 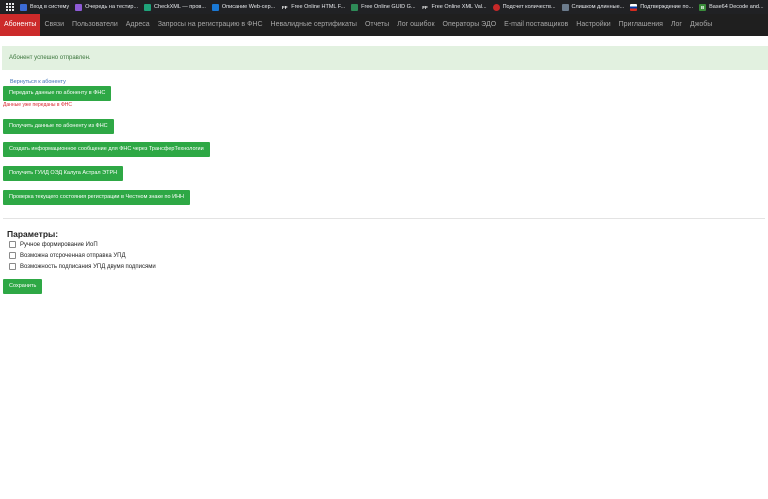 I want to click on get-guid-button: Получить ГУИД ОЭД Калуга Астрал ЭТРН, so click(x=63, y=173).